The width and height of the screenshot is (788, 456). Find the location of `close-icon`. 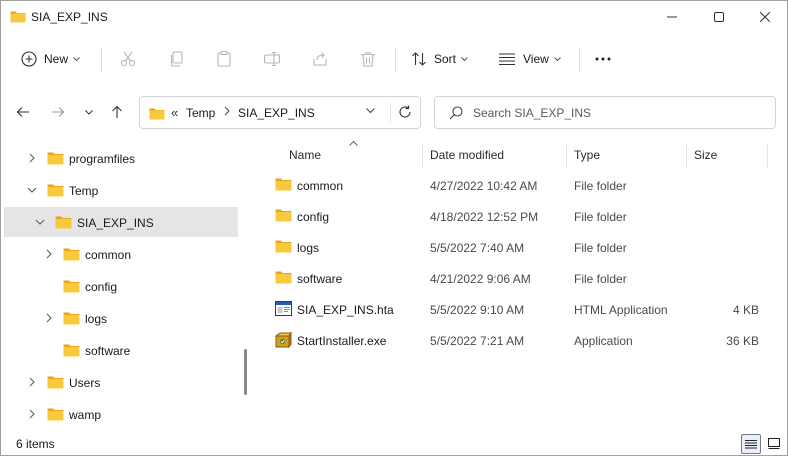

close-icon is located at coordinates (765, 17).